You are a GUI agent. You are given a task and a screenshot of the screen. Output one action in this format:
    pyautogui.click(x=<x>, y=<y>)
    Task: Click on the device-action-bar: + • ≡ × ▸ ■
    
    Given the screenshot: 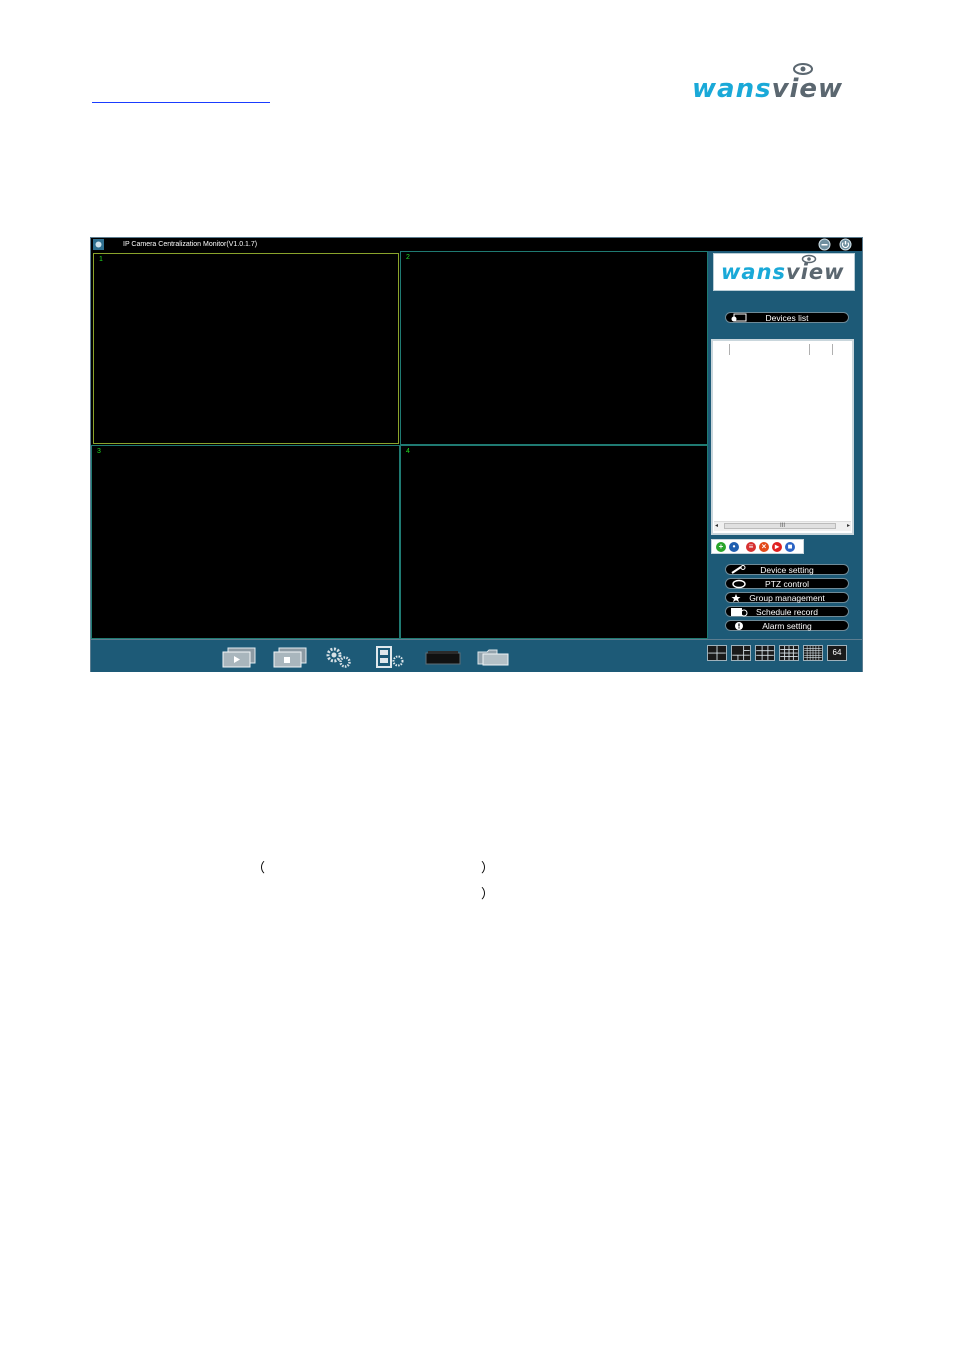 What is the action you would take?
    pyautogui.click(x=757, y=546)
    